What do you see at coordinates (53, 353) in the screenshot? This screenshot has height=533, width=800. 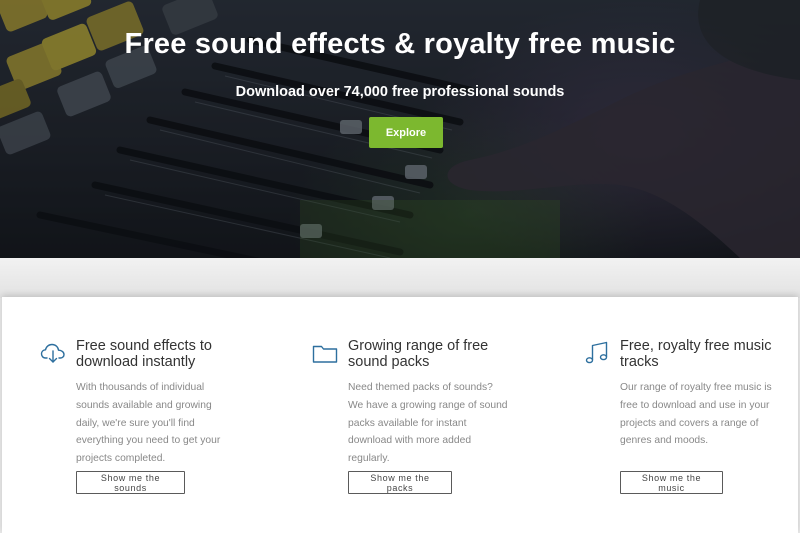 I see `cloud-download-icon` at bounding box center [53, 353].